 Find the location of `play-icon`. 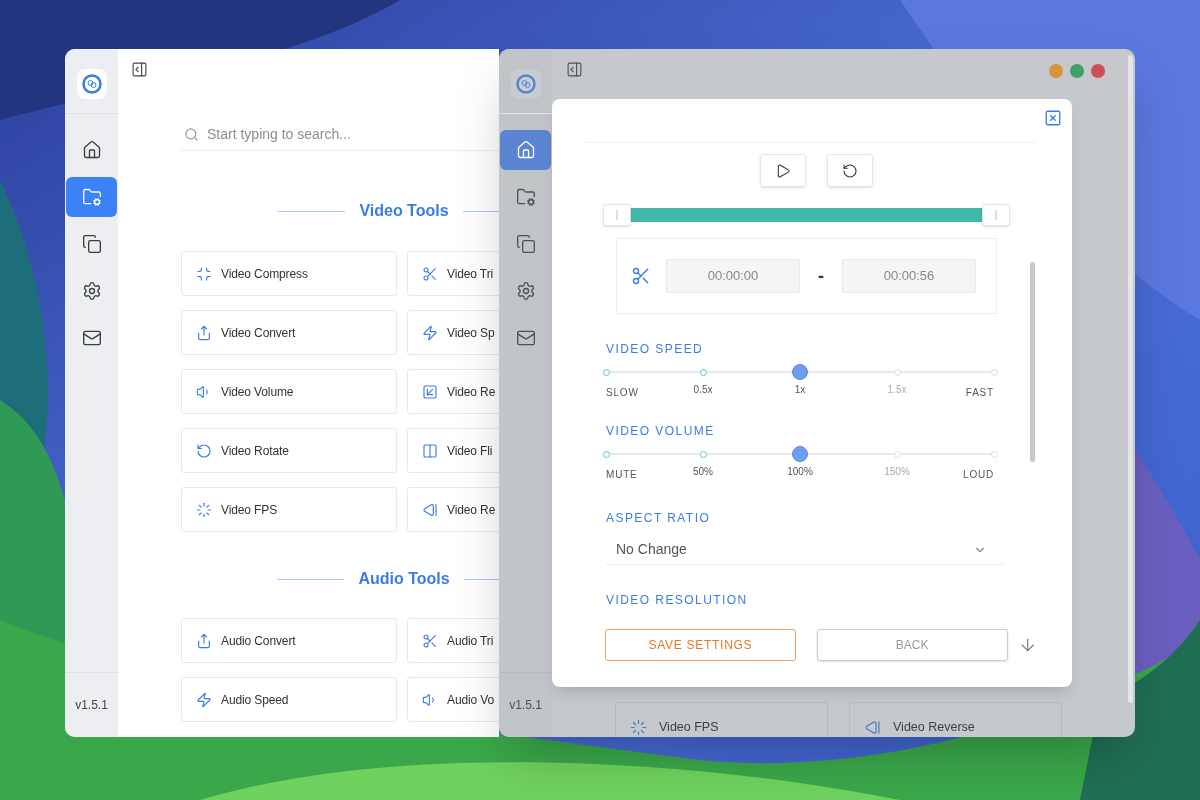

play-icon is located at coordinates (783, 170).